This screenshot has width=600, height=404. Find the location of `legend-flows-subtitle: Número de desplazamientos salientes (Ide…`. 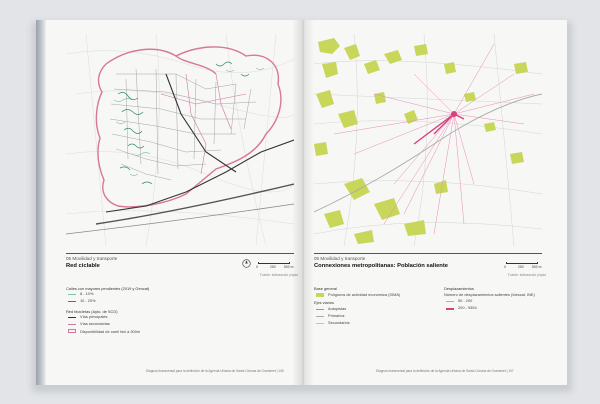

legend-flows-subtitle: Número de desplazamientos salientes (Ide… is located at coordinates (489, 294).